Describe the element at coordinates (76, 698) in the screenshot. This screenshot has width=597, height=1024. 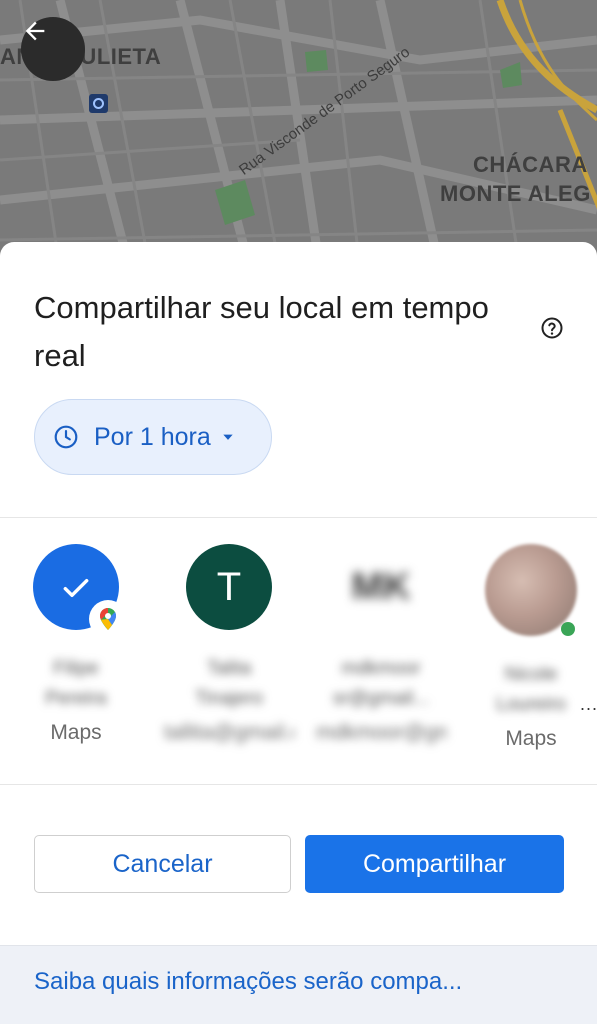
I see `contact-name-line: Pereira` at that location.